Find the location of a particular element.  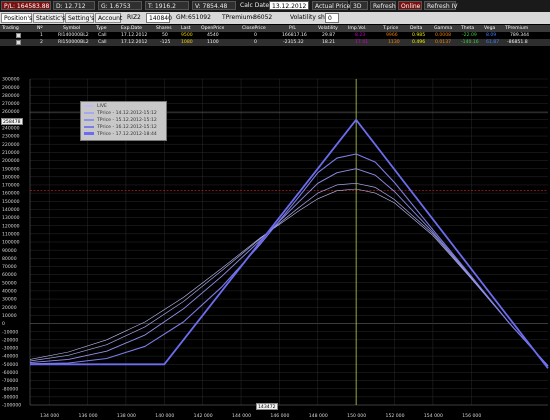

col-number: Nº is located at coordinates (40, 28).